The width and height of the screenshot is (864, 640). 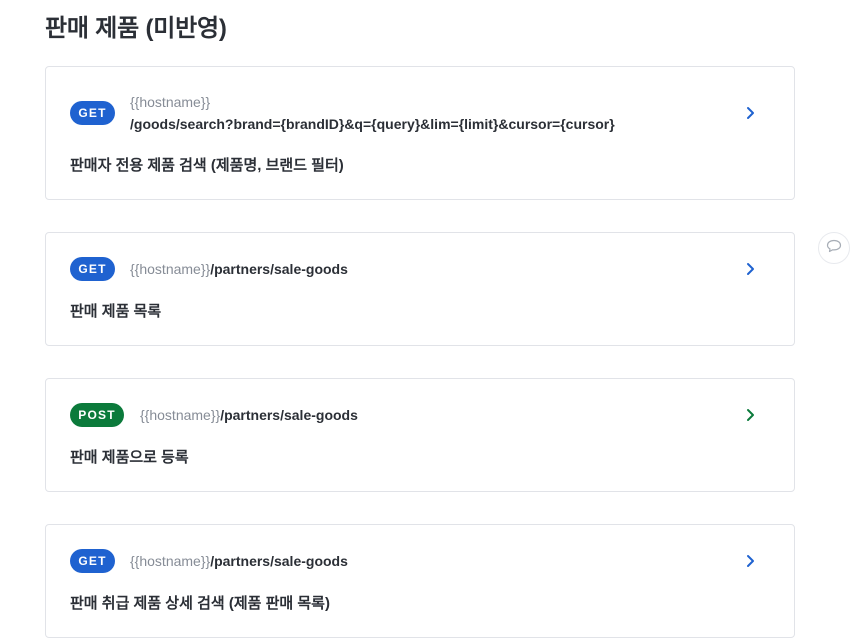 I want to click on endpoint-description: 판매 취급 제품 상세 검색 (제품 판매 목록), so click(x=200, y=603).